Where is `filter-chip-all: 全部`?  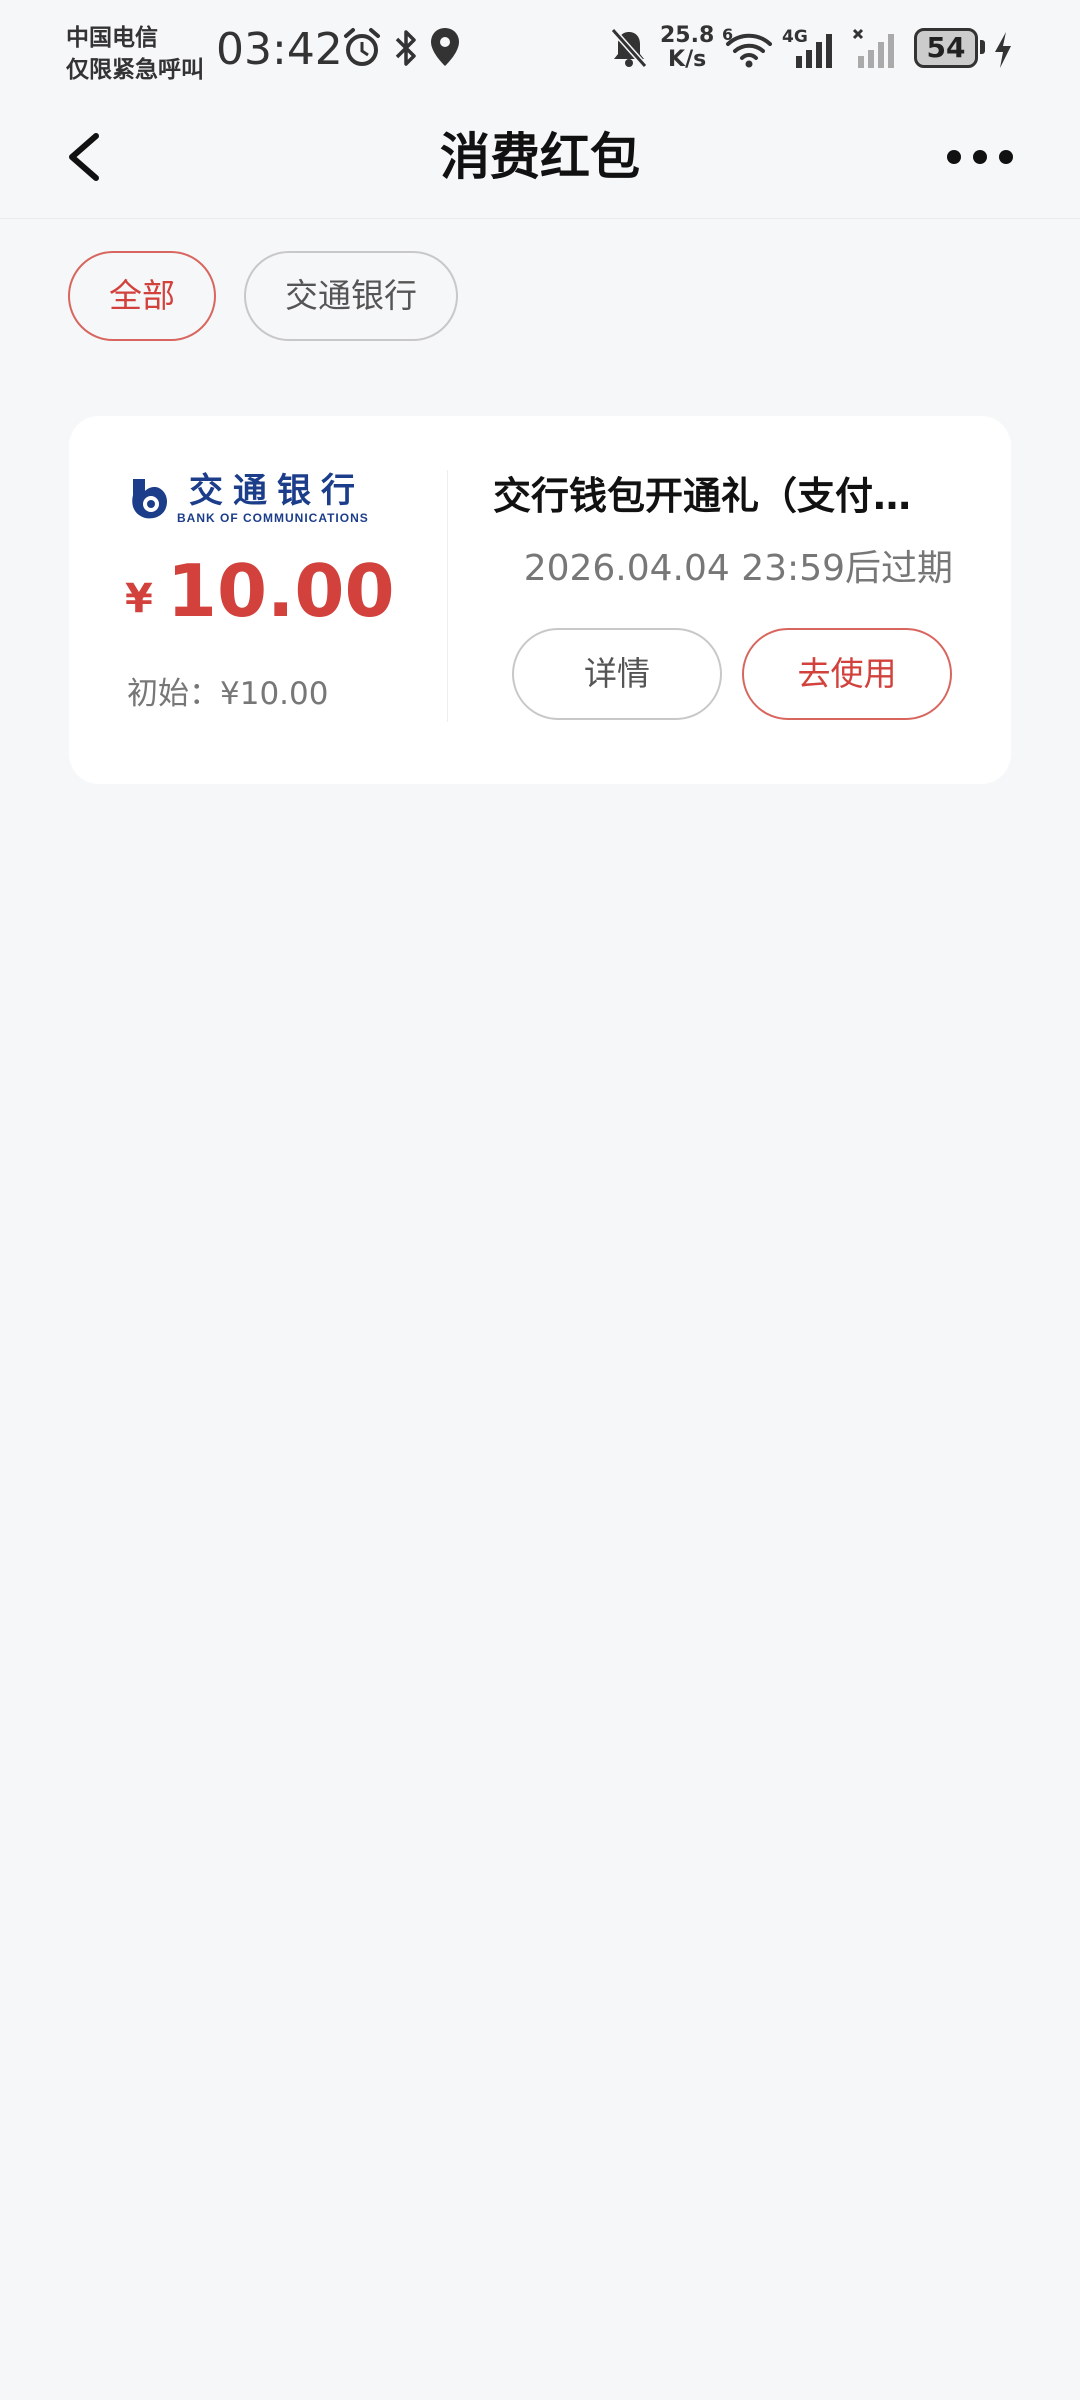
filter-chip-all: 全部 is located at coordinates (142, 296).